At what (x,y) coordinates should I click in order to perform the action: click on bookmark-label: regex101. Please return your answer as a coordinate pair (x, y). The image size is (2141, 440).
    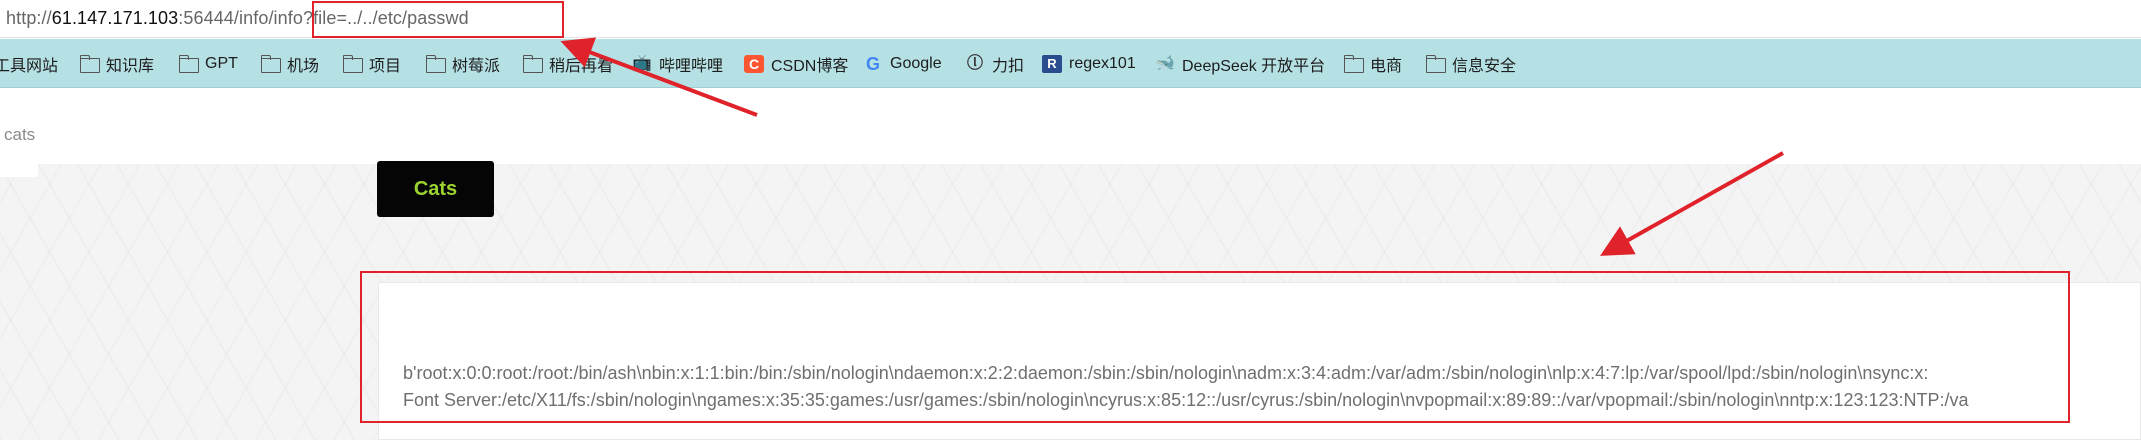
    Looking at the image, I should click on (1102, 63).